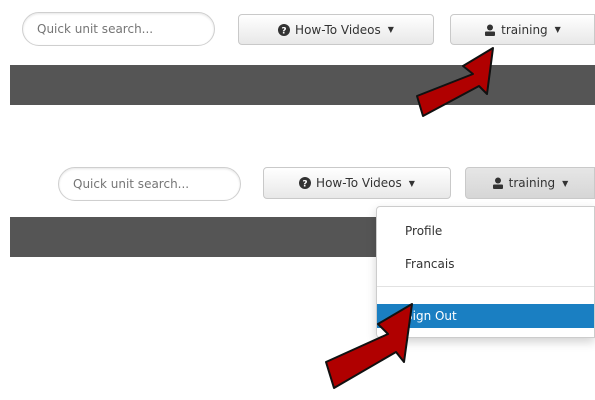 This screenshot has width=595, height=400. Describe the element at coordinates (485, 264) in the screenshot. I see `menu-item-francais: Francais` at that location.